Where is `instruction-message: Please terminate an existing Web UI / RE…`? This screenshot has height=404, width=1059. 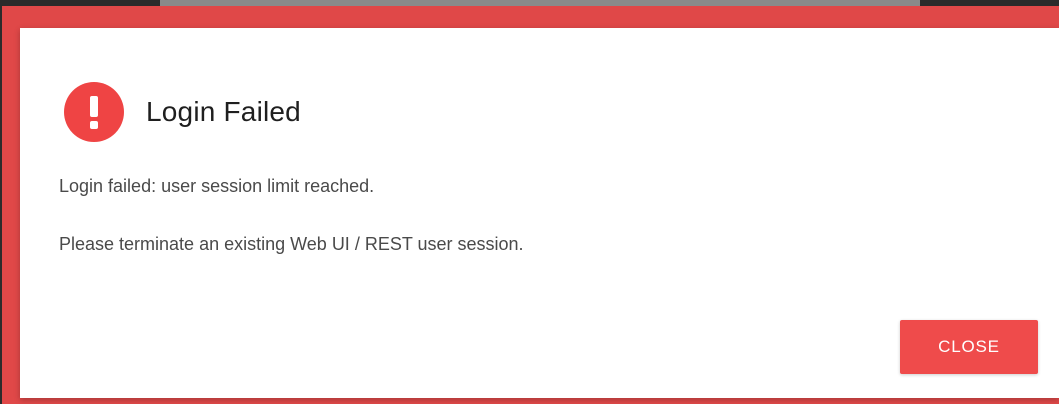 instruction-message: Please terminate an existing Web UI / RE… is located at coordinates (291, 244).